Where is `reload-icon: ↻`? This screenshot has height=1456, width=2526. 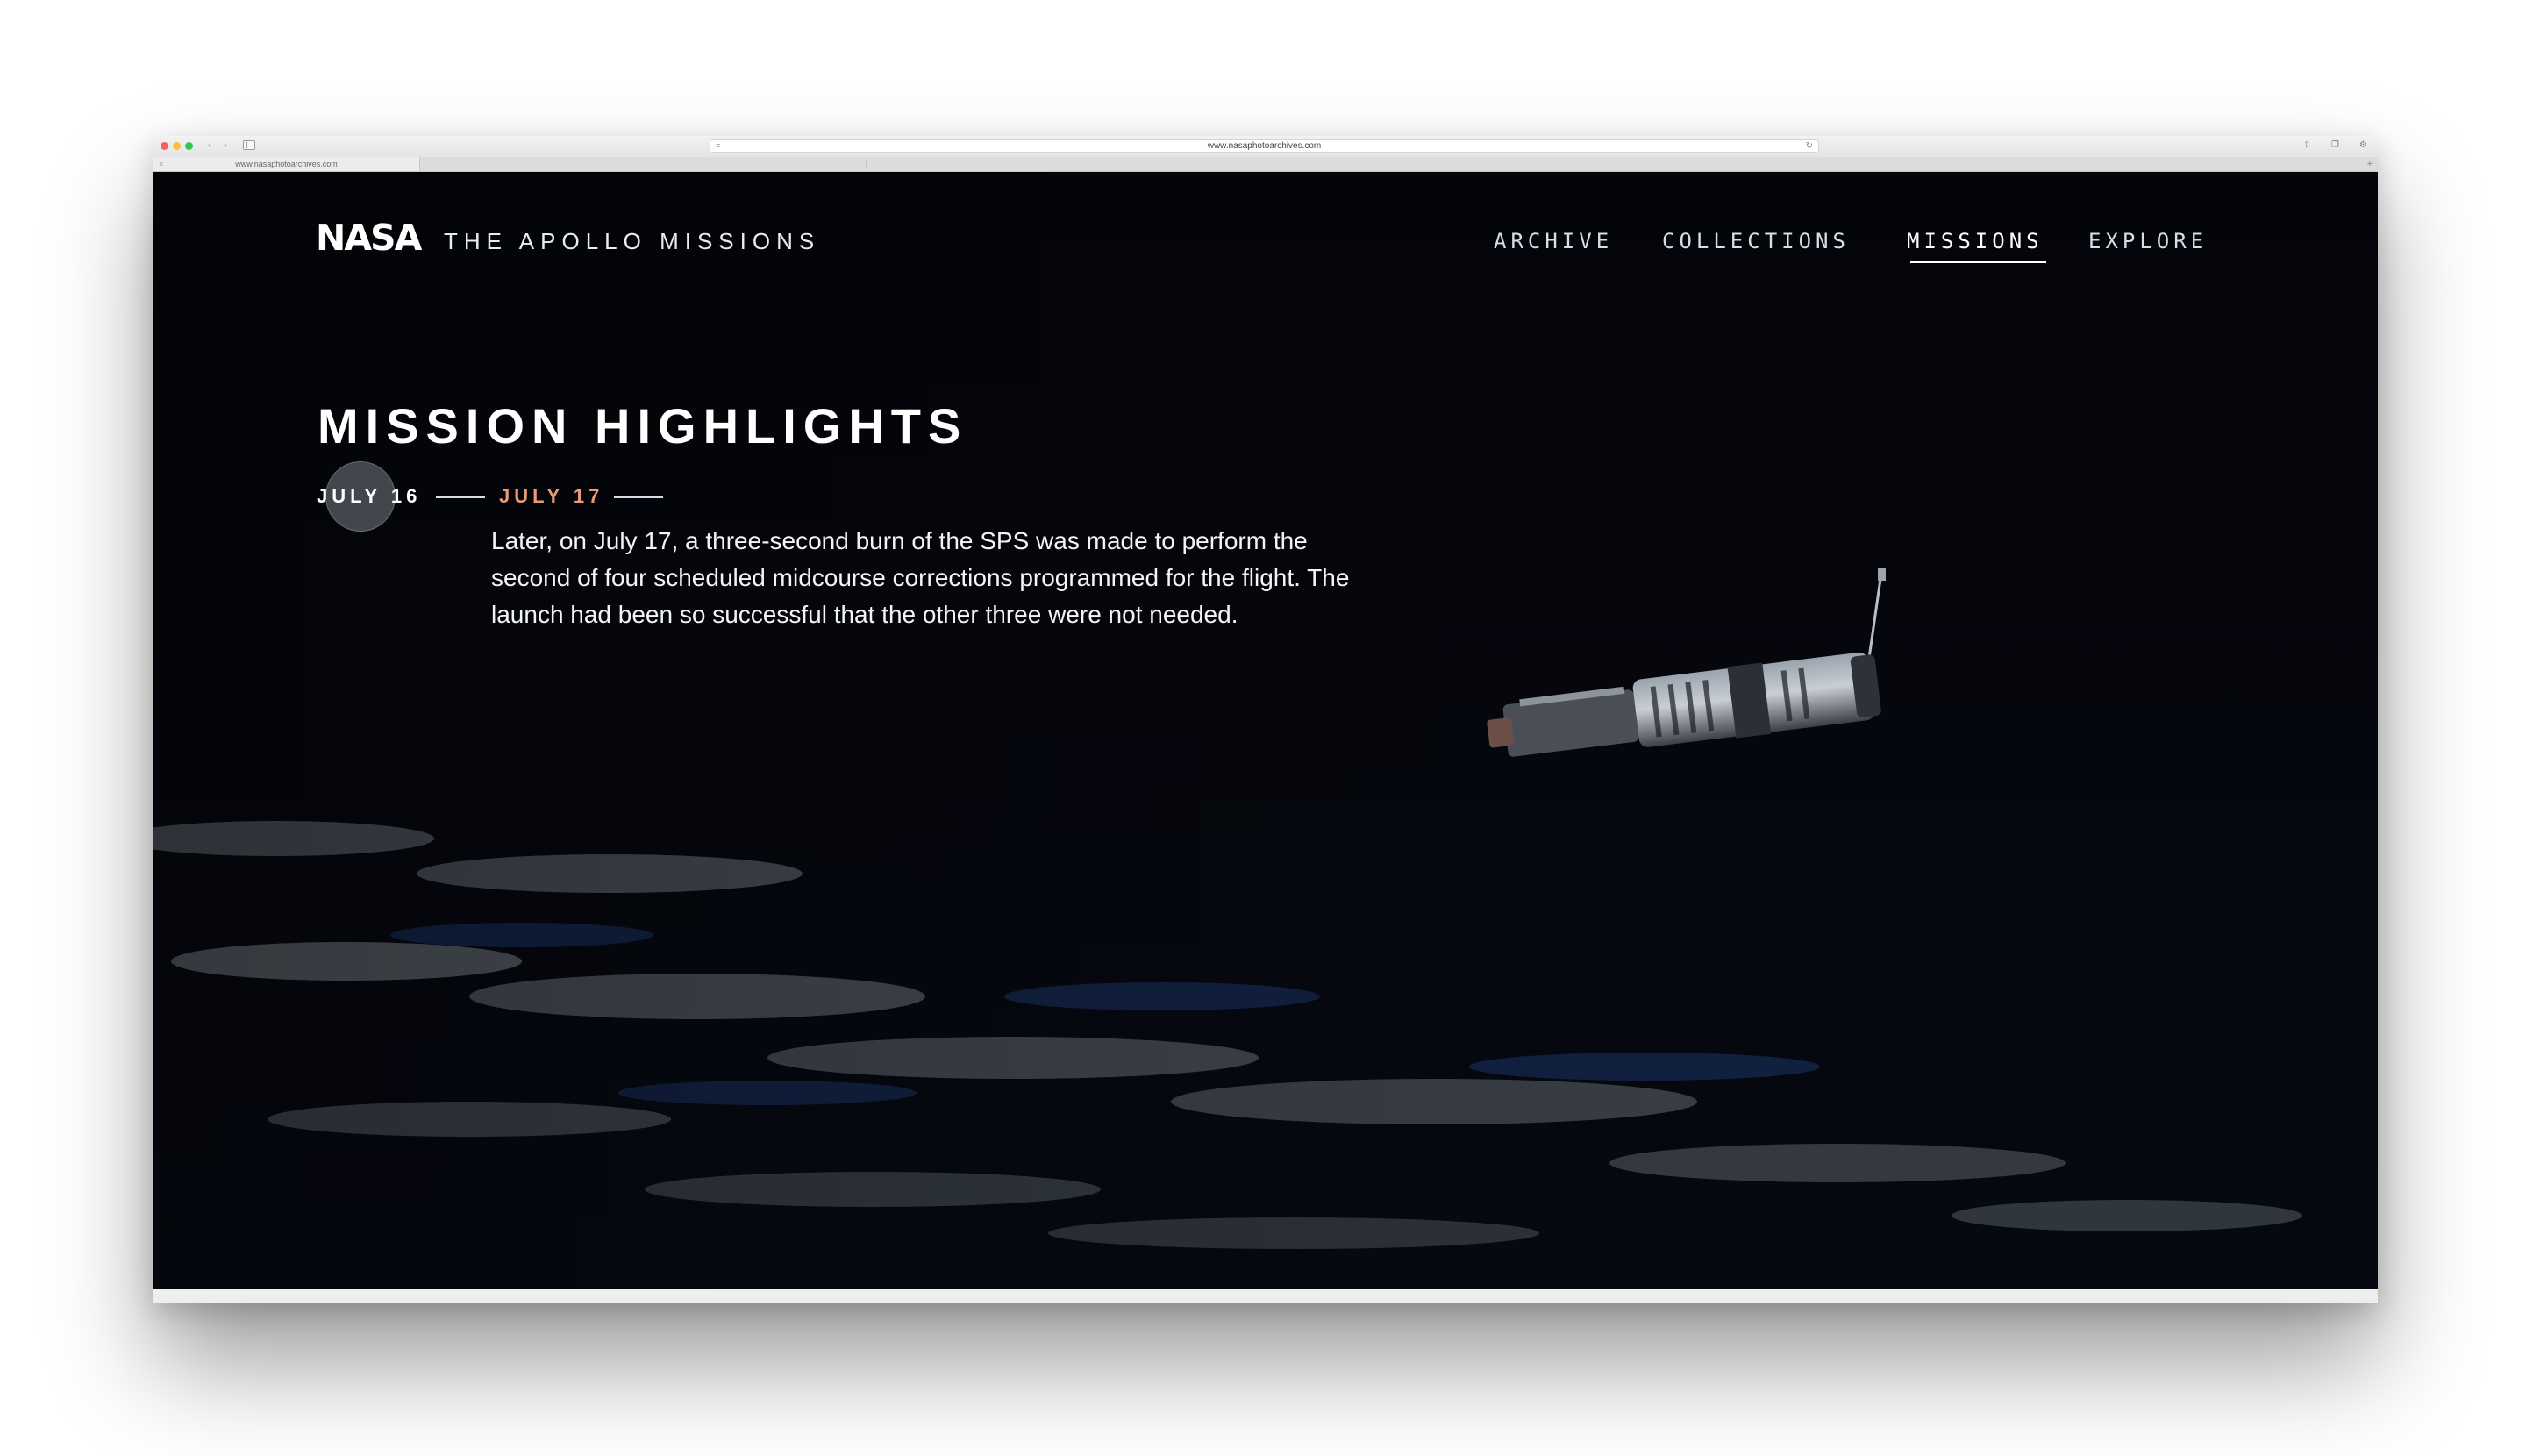
reload-icon: ↻ is located at coordinates (1810, 146).